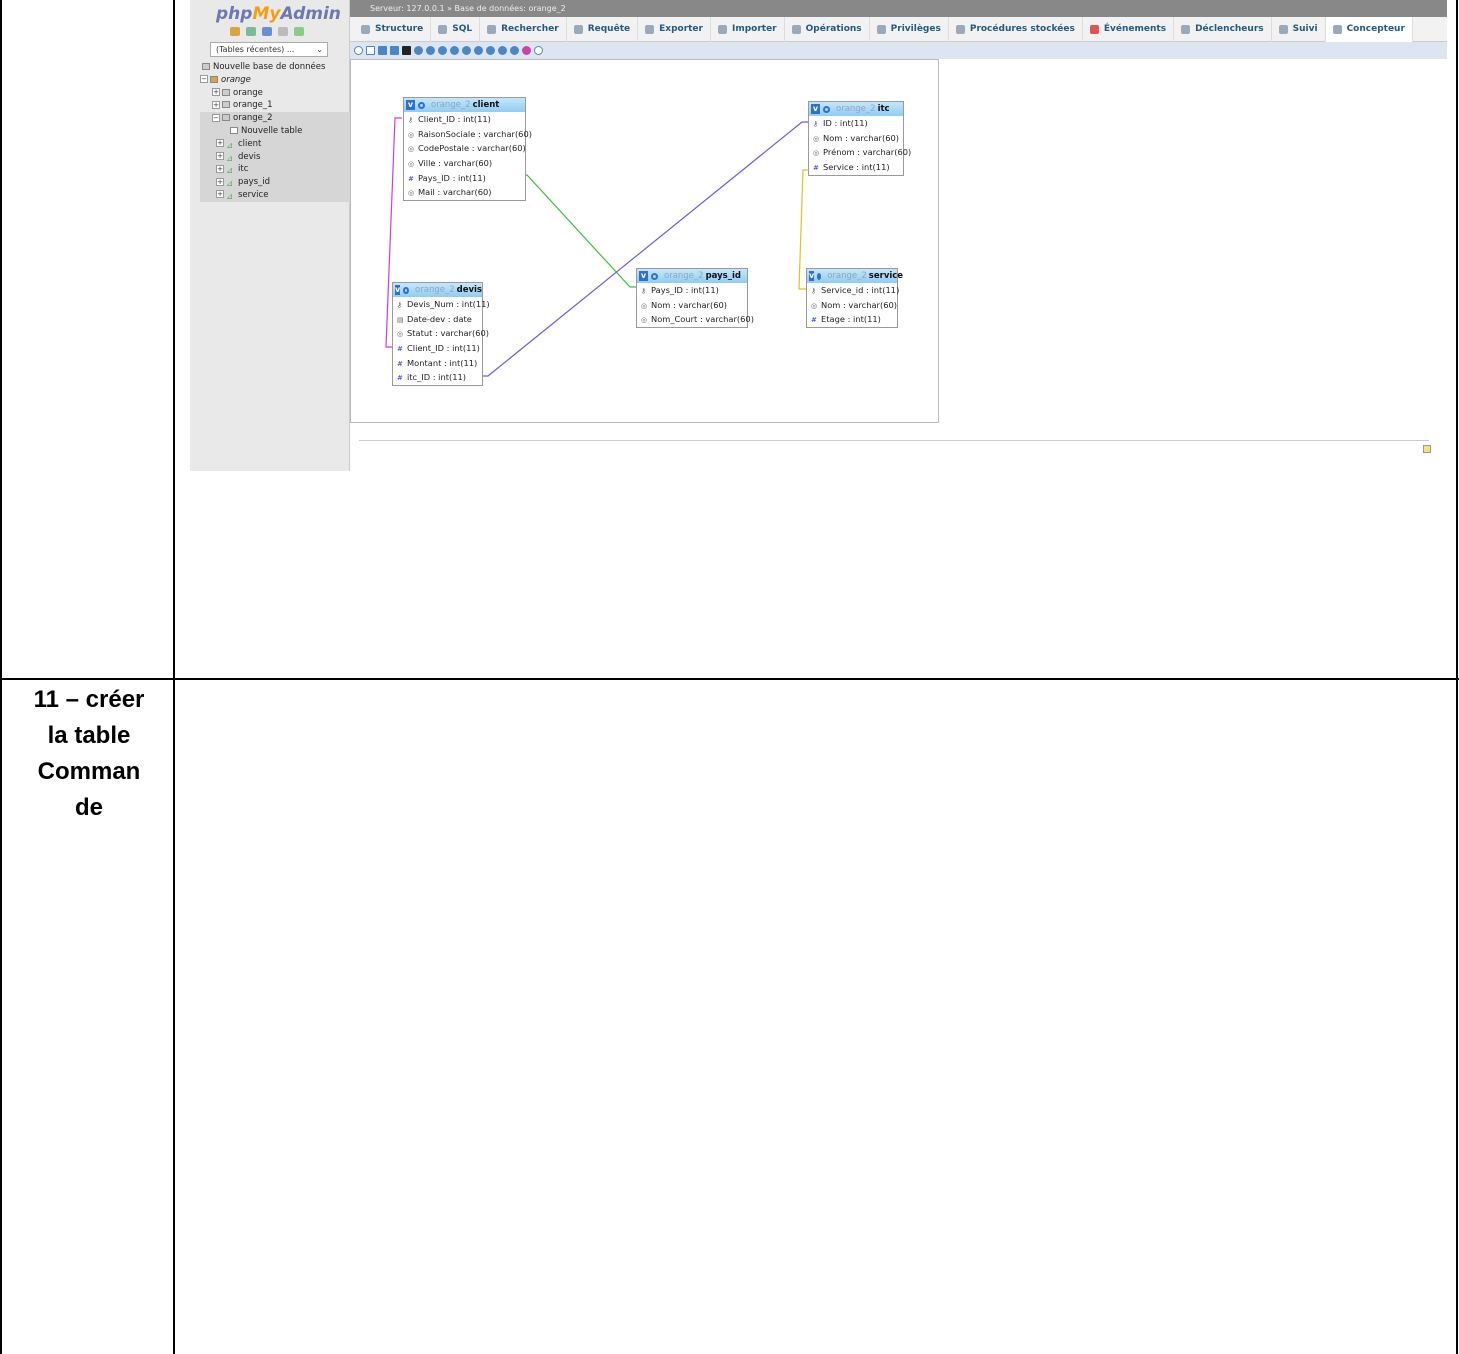 This screenshot has width=1459, height=1354. I want to click on column-row: ⚷ Client_ID : int(11), so click(464, 119).